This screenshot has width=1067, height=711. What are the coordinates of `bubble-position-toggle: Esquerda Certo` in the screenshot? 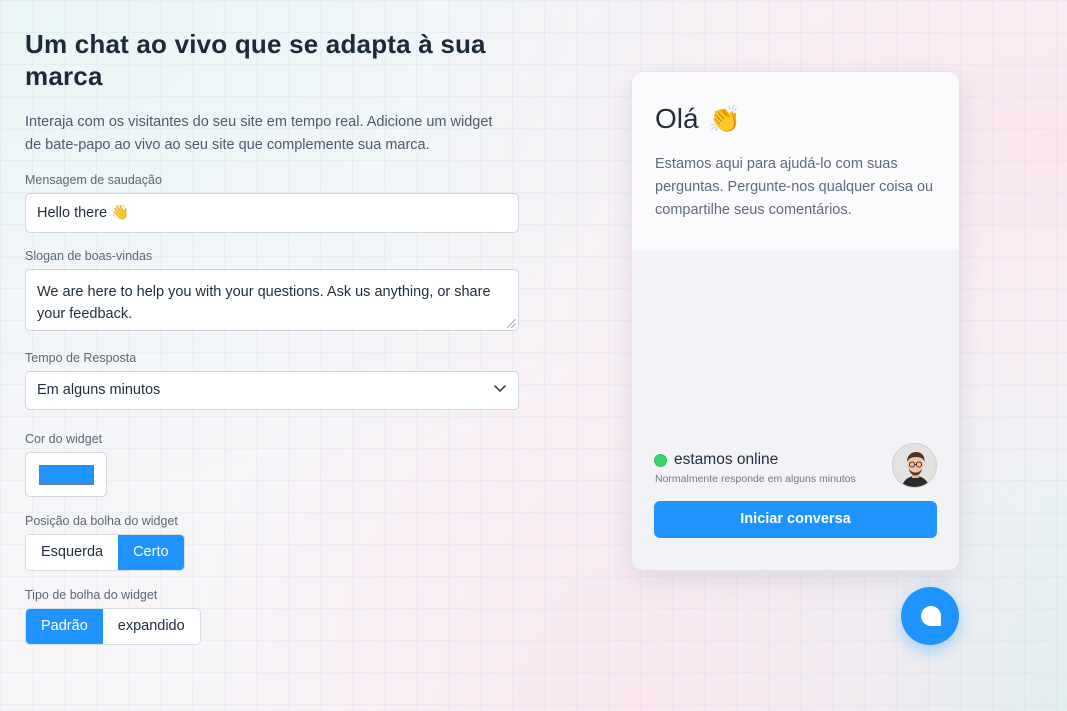 It's located at (105, 552).